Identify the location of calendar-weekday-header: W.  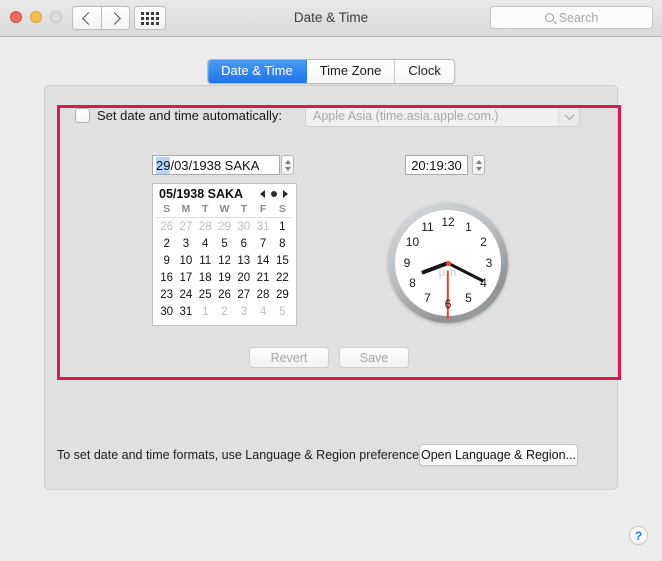
(224, 210).